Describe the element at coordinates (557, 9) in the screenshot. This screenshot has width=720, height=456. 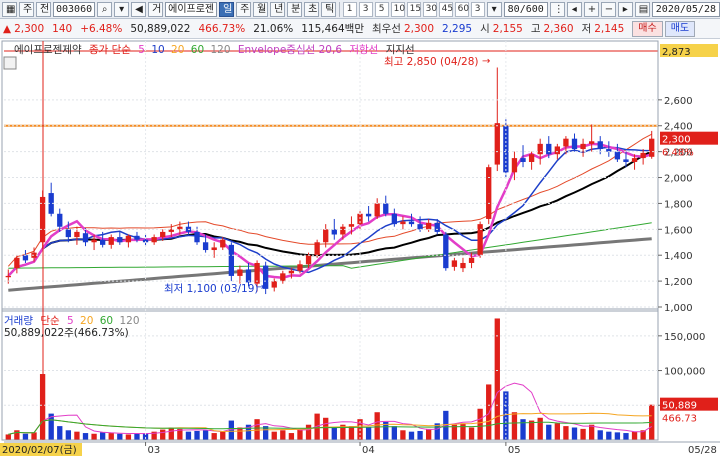
I see `view-options-icon: ⋮` at that location.